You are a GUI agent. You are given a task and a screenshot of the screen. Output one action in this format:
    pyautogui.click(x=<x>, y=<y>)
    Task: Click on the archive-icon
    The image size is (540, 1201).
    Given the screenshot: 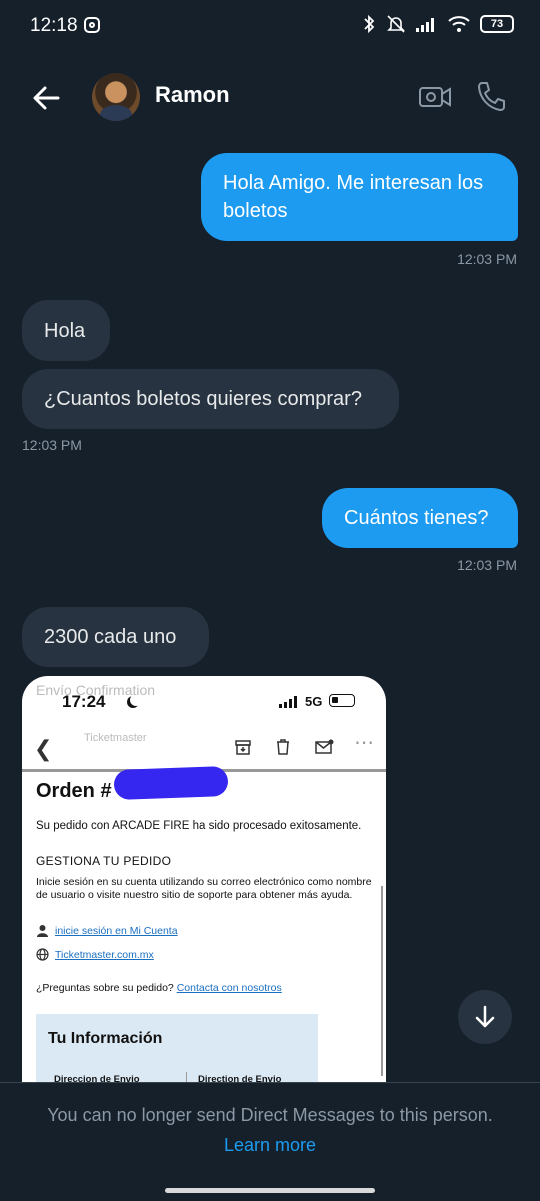 What is the action you would take?
    pyautogui.click(x=243, y=747)
    